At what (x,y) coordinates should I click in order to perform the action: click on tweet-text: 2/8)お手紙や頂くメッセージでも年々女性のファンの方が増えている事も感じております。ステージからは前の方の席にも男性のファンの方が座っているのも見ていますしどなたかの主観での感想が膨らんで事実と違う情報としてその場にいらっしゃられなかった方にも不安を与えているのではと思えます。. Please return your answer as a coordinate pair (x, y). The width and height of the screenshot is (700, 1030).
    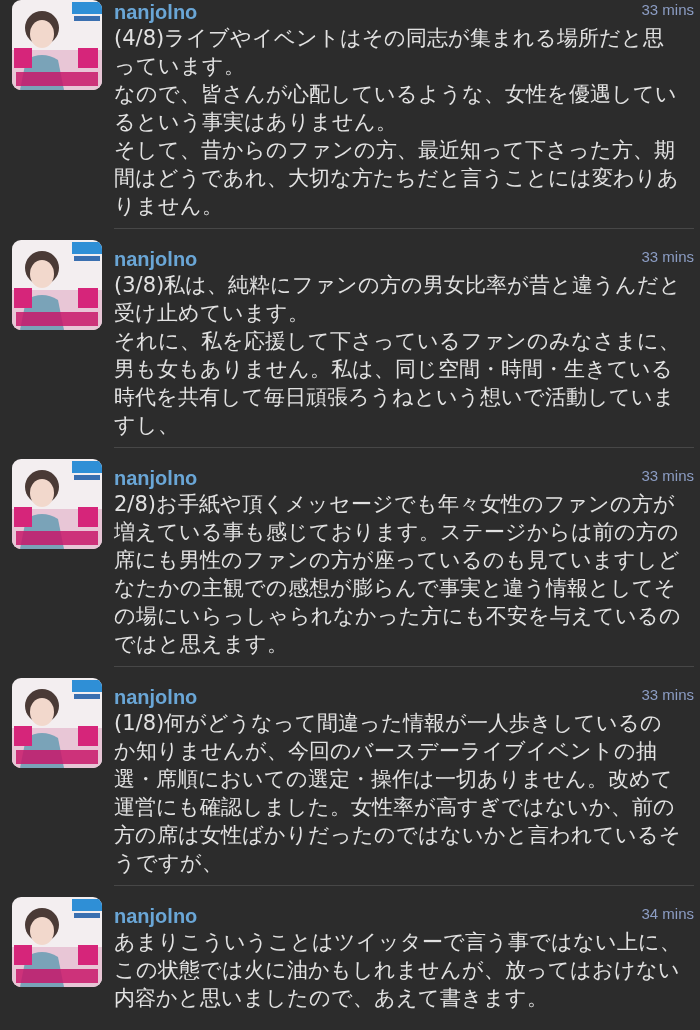
    Looking at the image, I should click on (398, 574).